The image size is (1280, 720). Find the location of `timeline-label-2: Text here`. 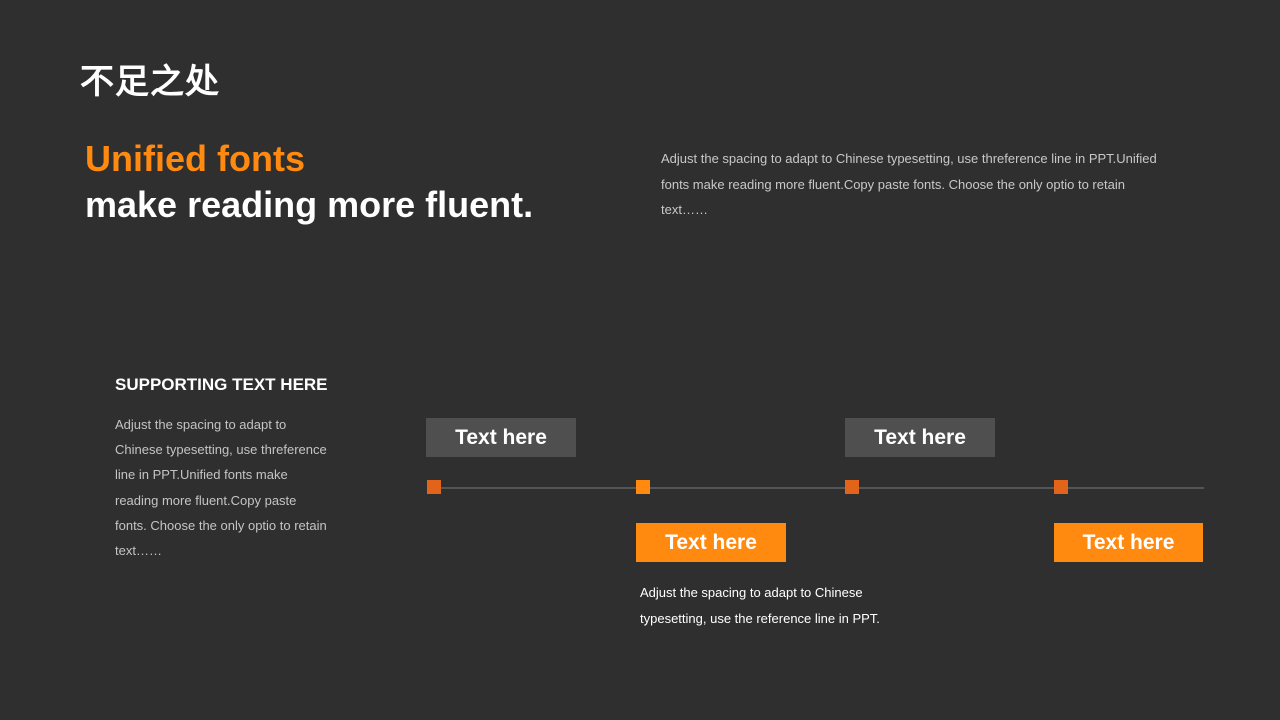

timeline-label-2: Text here is located at coordinates (711, 542).